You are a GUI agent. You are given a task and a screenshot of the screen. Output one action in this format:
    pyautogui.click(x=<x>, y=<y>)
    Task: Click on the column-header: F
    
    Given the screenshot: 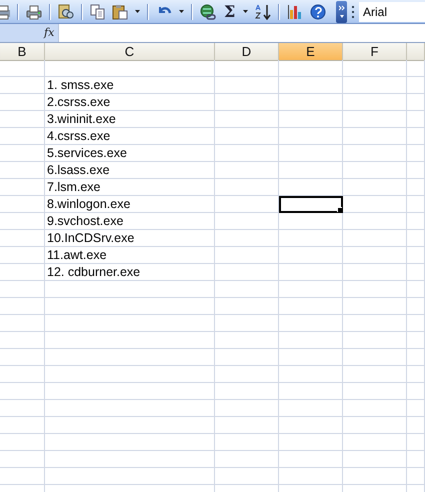 What is the action you would take?
    pyautogui.click(x=375, y=52)
    